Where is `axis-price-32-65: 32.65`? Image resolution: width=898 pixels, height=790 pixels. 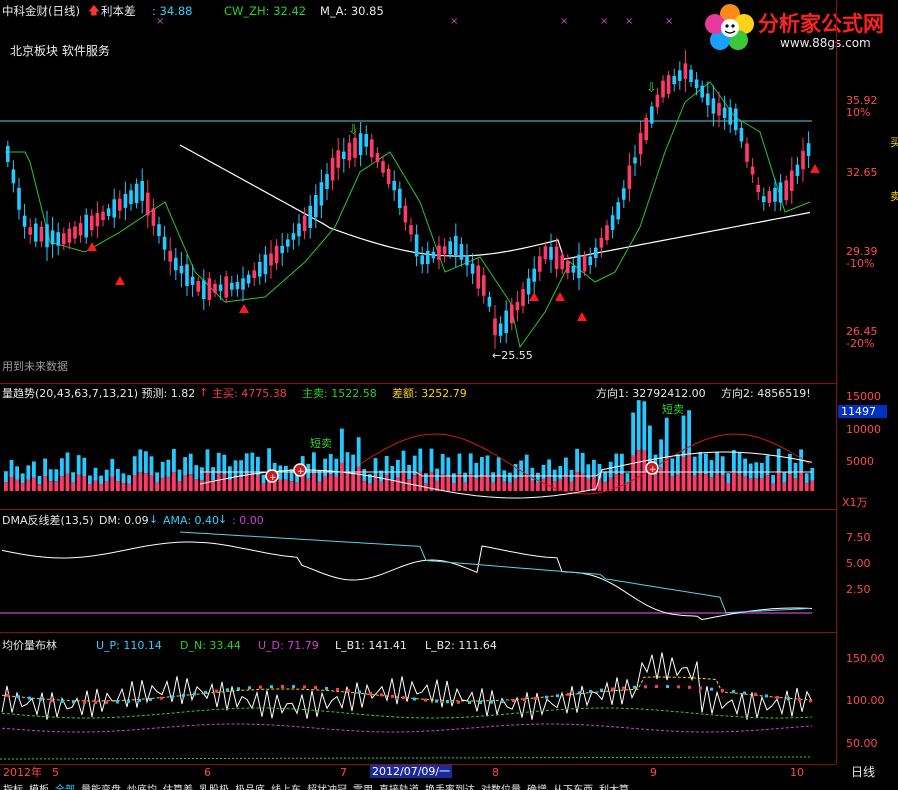 axis-price-32-65: 32.65 is located at coordinates (862, 172).